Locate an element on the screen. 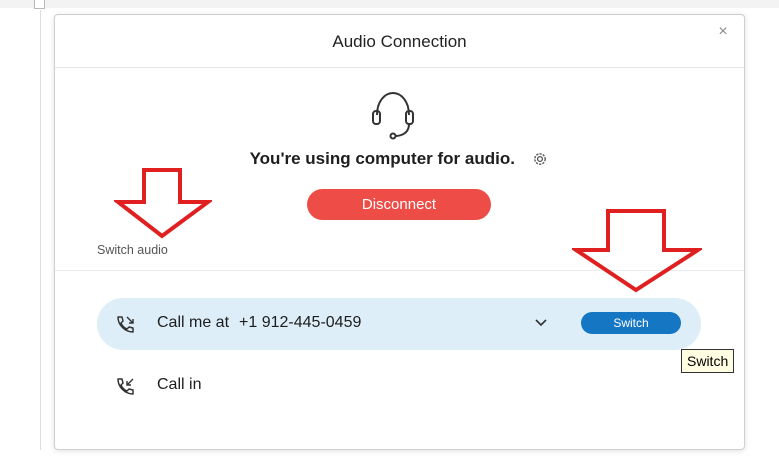 The width and height of the screenshot is (779, 456). close-icon: × is located at coordinates (723, 32).